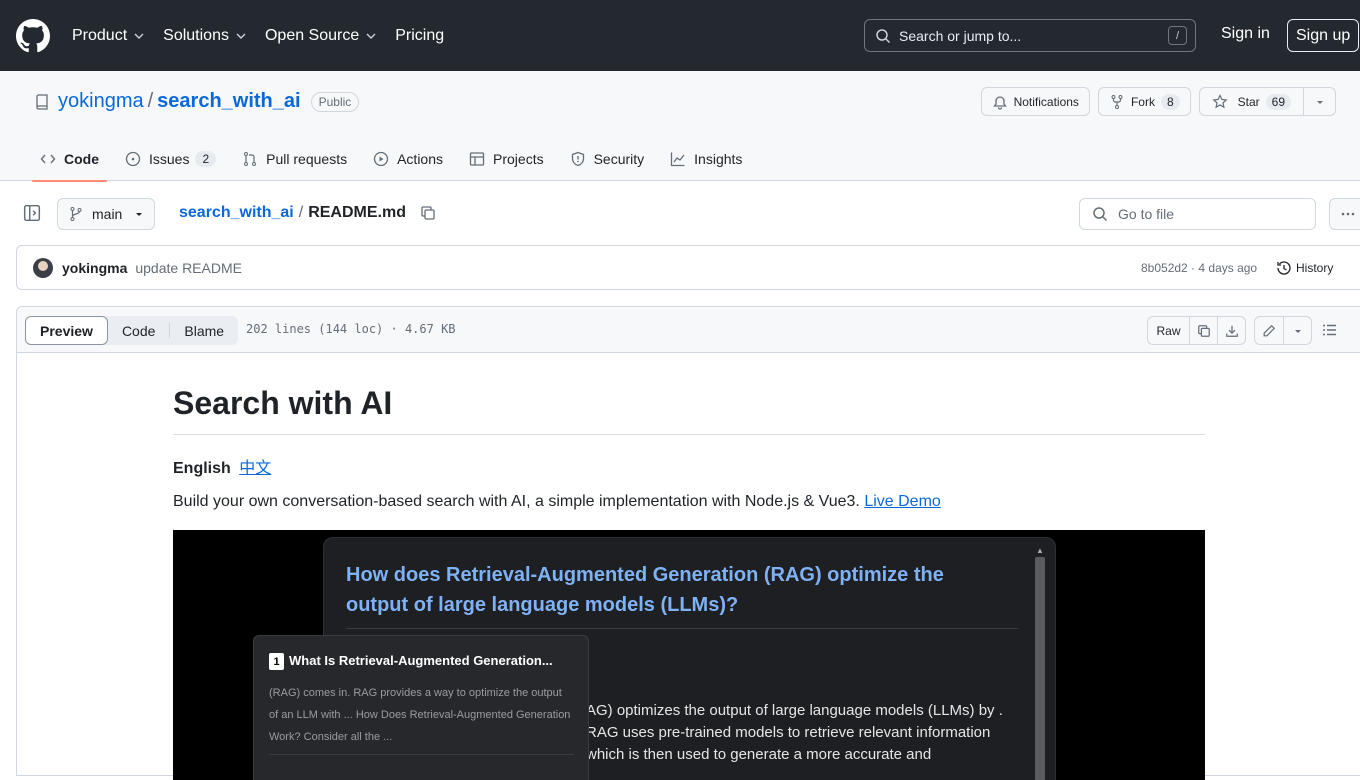  What do you see at coordinates (1197, 214) in the screenshot?
I see `go-to-file-input: Go to file` at bounding box center [1197, 214].